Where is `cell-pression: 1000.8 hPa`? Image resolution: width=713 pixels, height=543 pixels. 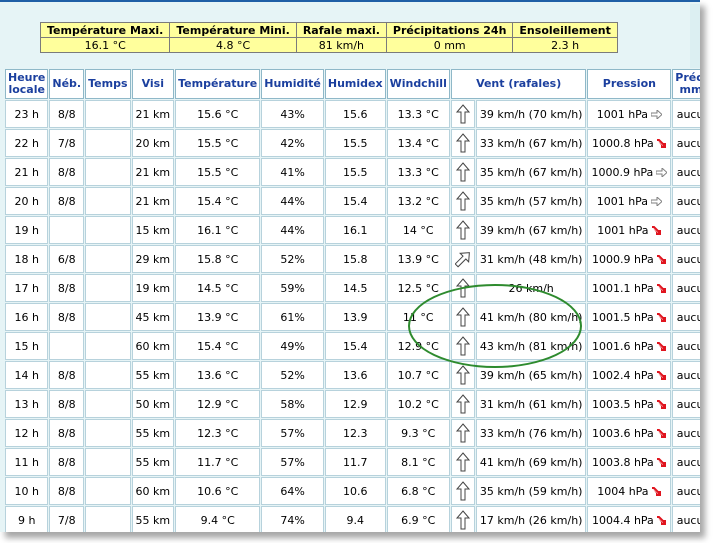
cell-pression: 1000.8 hPa is located at coordinates (629, 143).